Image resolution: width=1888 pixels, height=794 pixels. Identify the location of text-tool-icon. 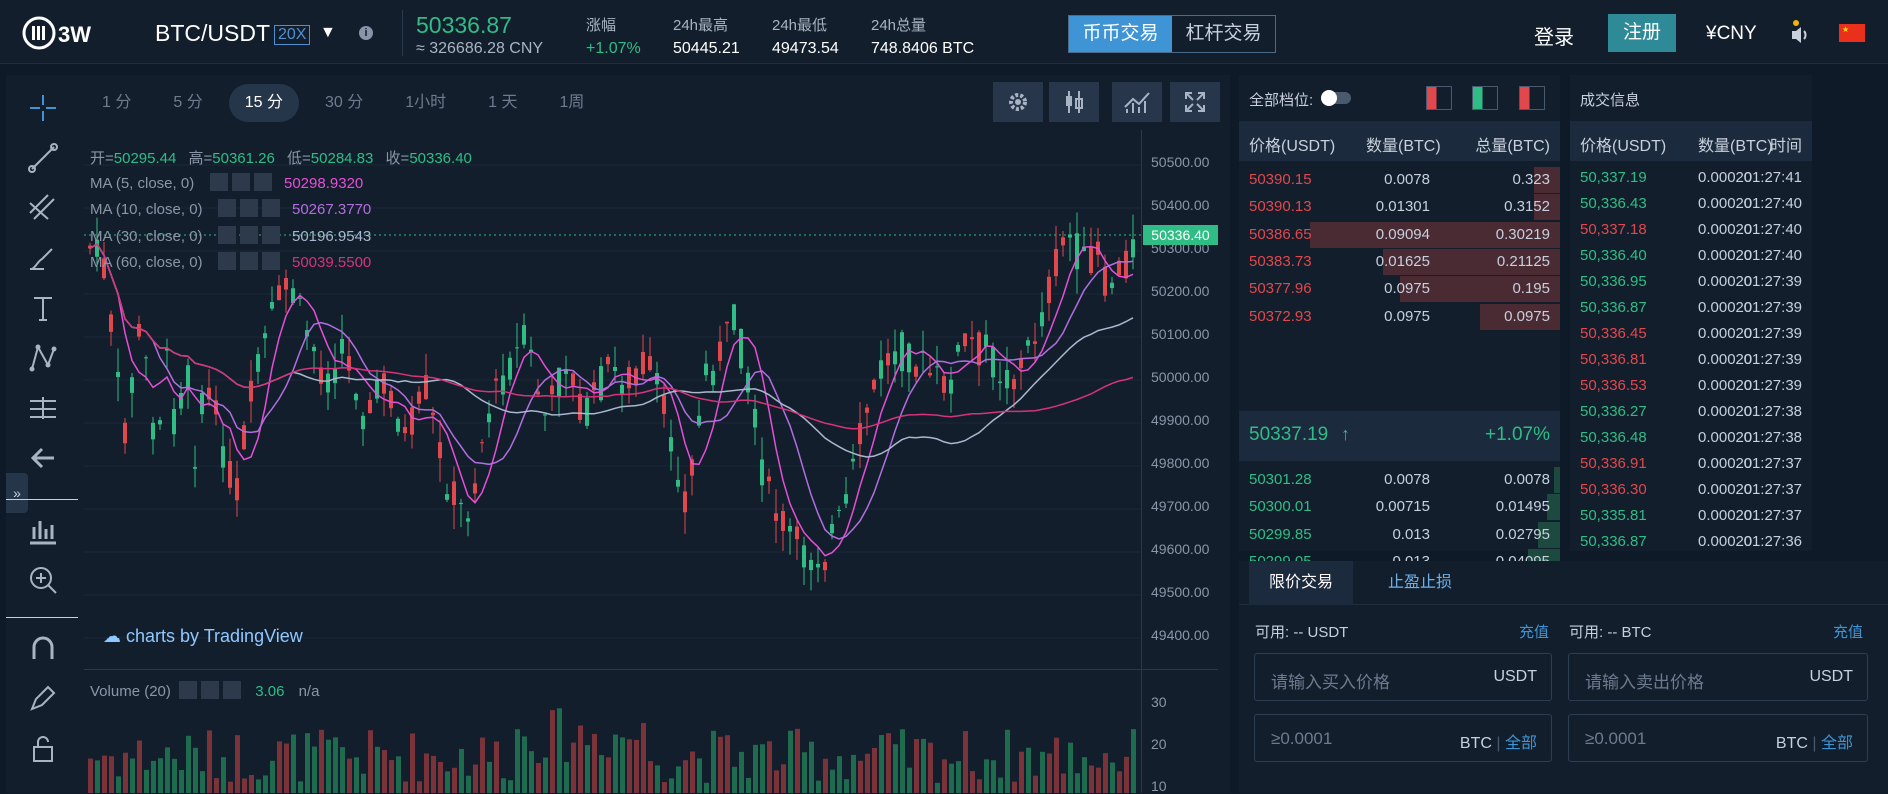
(43, 308).